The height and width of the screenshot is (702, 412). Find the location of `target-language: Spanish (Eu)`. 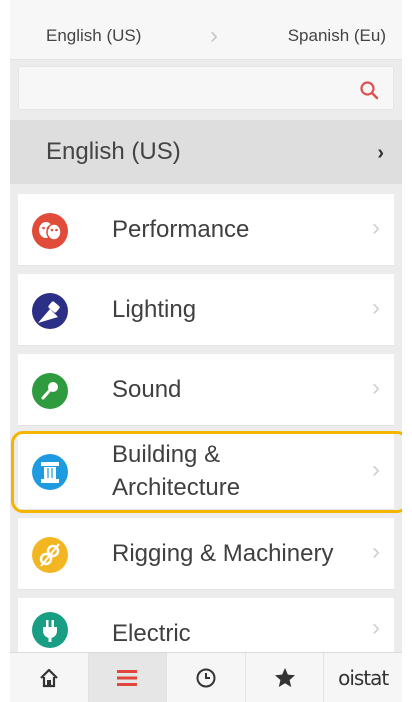

target-language: Spanish (Eu) is located at coordinates (337, 36).